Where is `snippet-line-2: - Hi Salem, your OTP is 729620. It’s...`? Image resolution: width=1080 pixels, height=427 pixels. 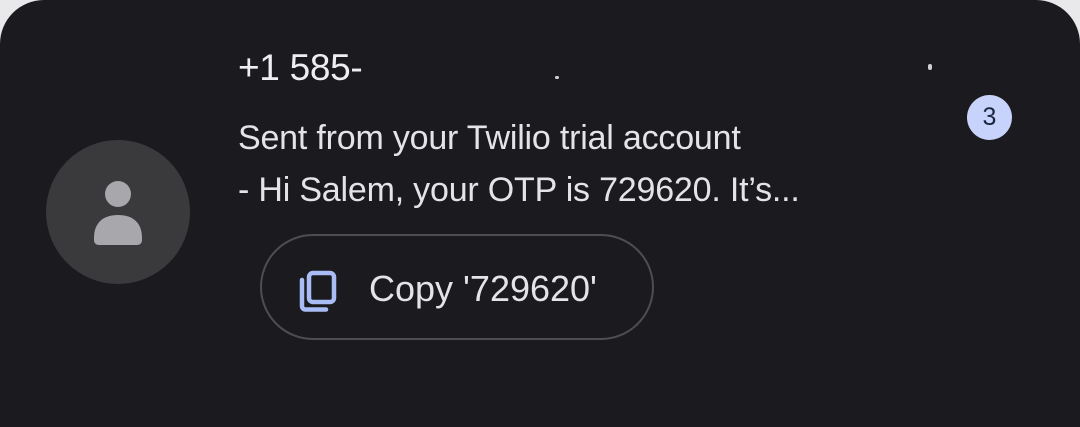
snippet-line-2: - Hi Salem, your OTP is 729620. It’s... is located at coordinates (519, 190).